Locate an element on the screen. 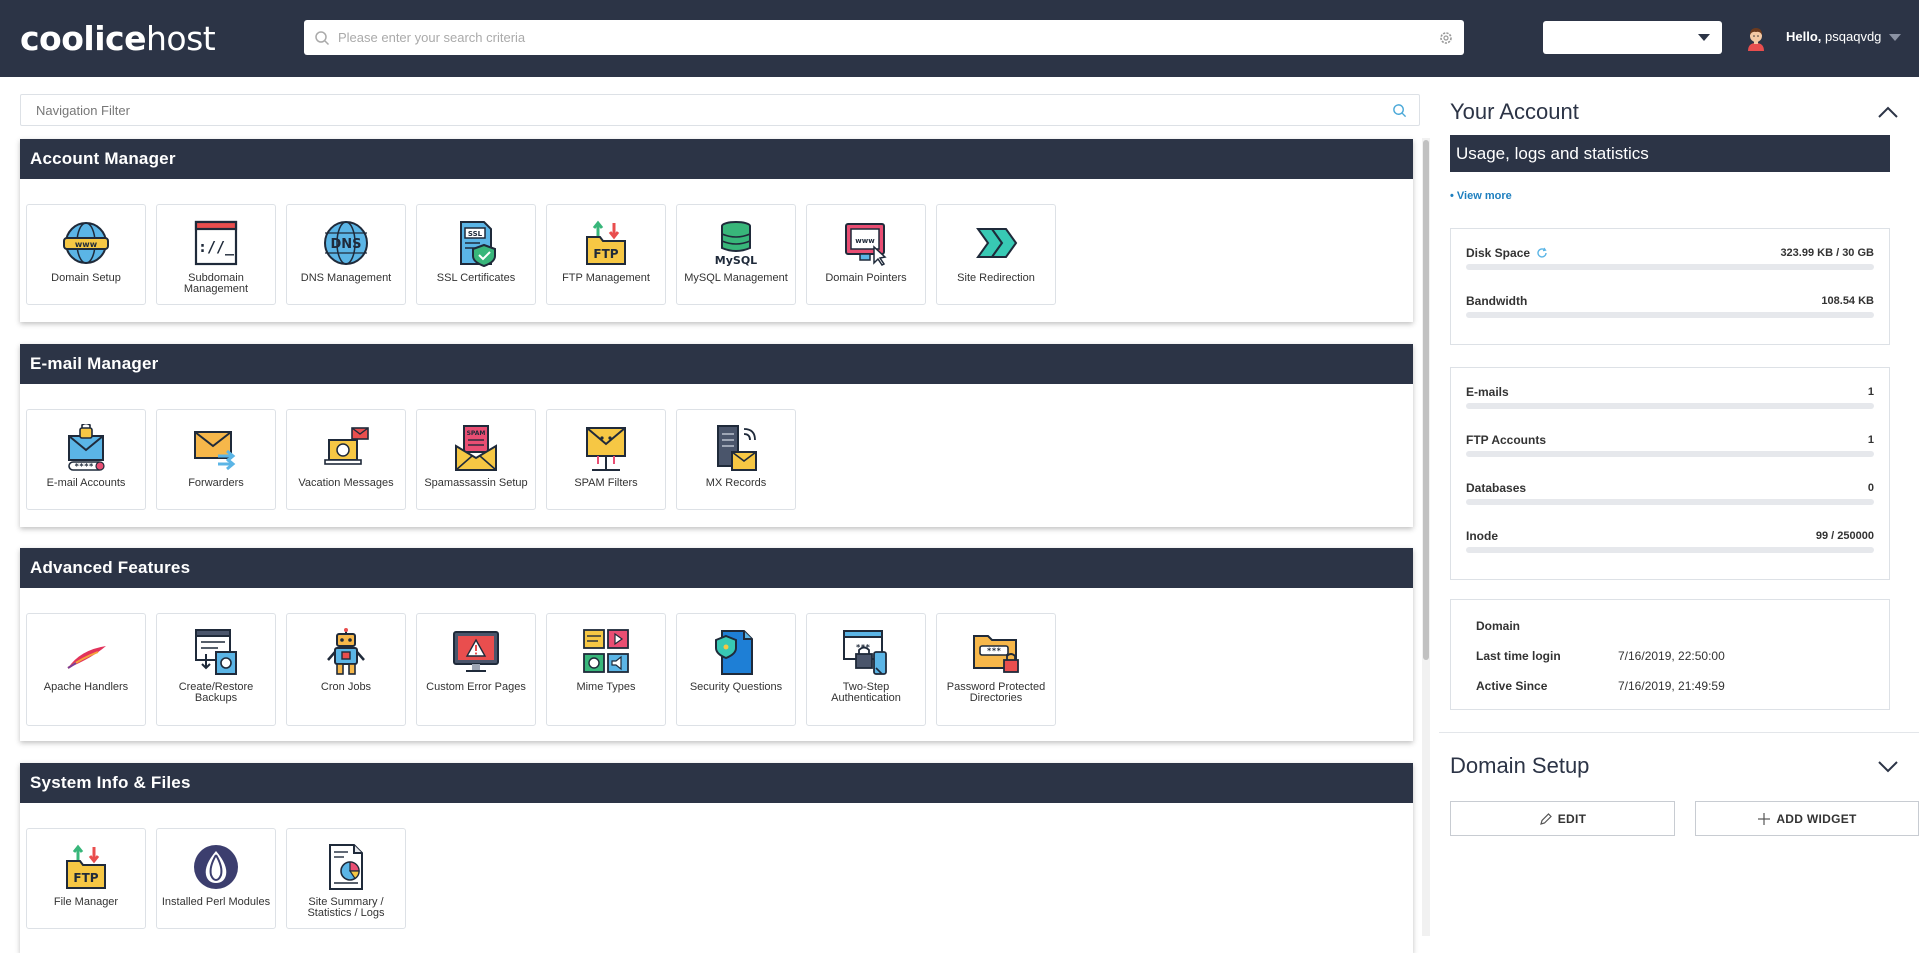 This screenshot has width=1919, height=953. tile-mx-records: MX Records is located at coordinates (736, 459).